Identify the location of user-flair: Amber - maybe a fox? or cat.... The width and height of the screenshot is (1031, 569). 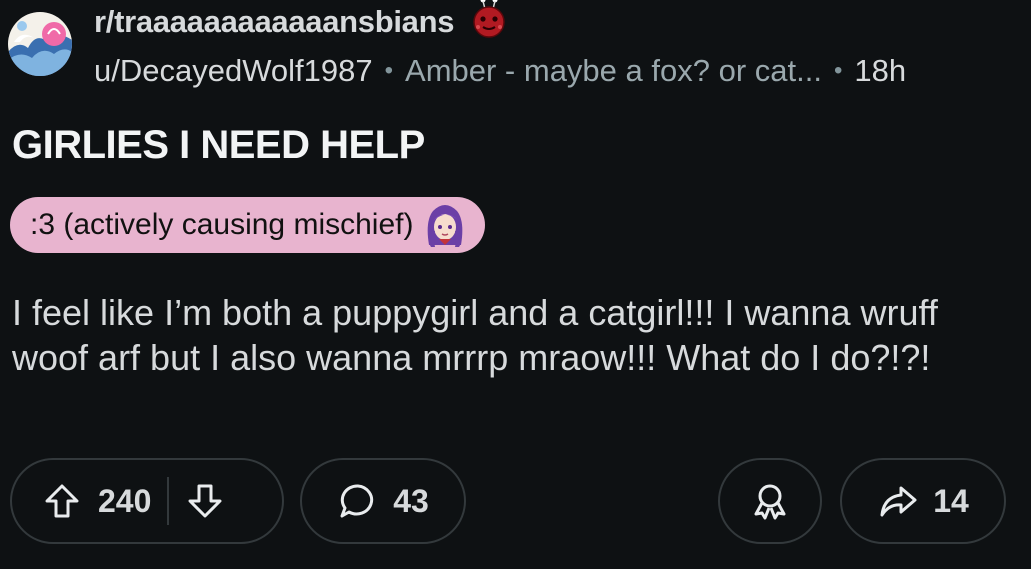
(613, 70).